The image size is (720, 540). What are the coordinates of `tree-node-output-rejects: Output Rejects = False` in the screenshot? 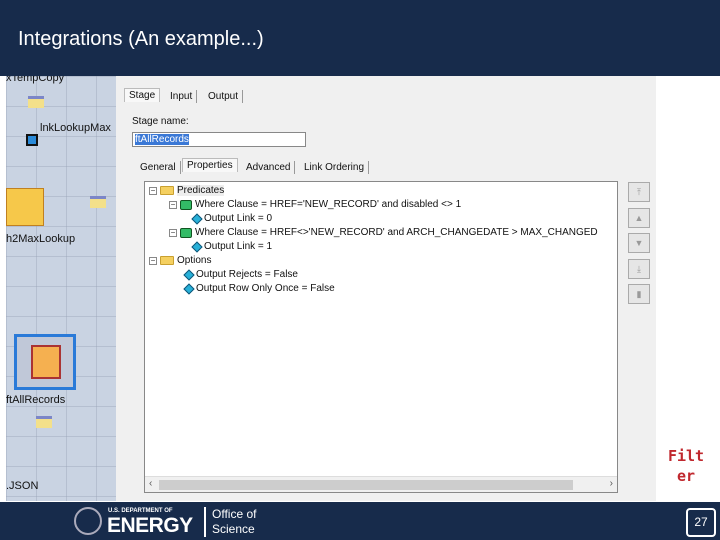 It's located at (240, 274).